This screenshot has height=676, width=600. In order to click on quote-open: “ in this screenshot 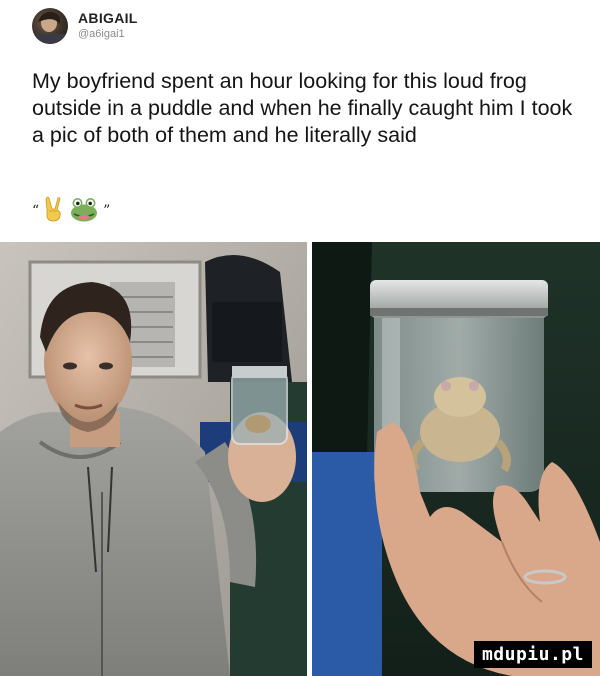, I will do `click(36, 211)`.